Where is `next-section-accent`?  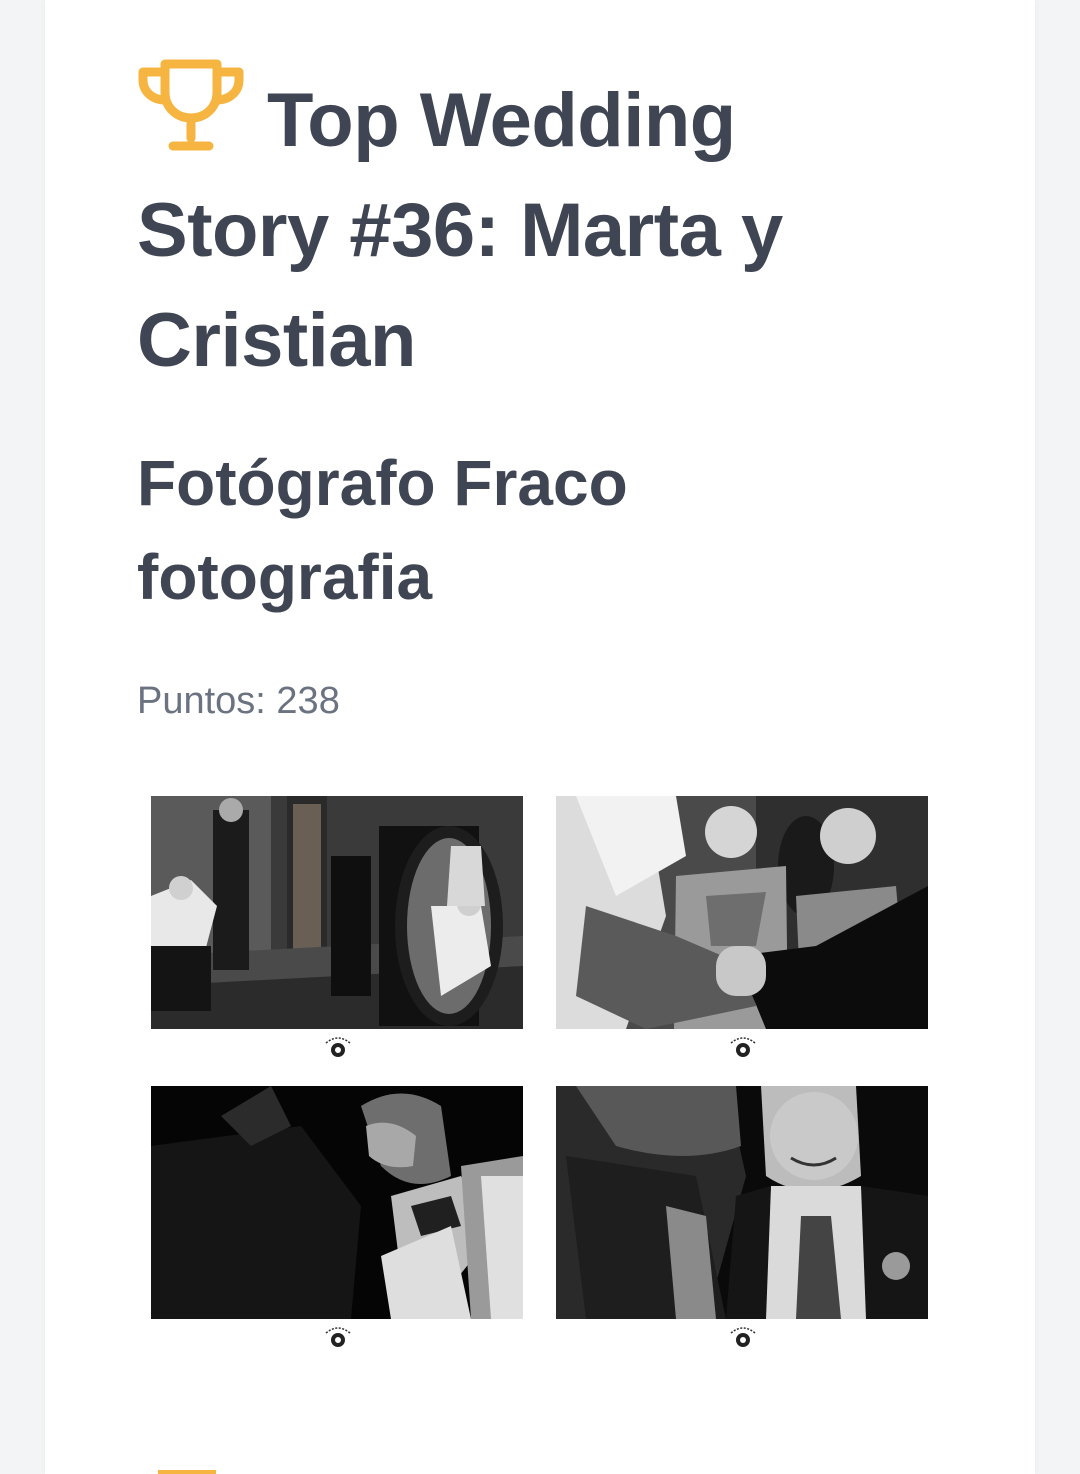
next-section-accent is located at coordinates (187, 1472).